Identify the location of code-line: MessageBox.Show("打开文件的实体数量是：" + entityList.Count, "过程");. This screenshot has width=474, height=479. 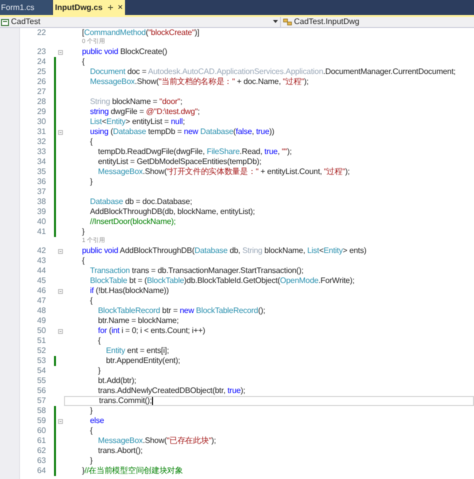
(224, 172).